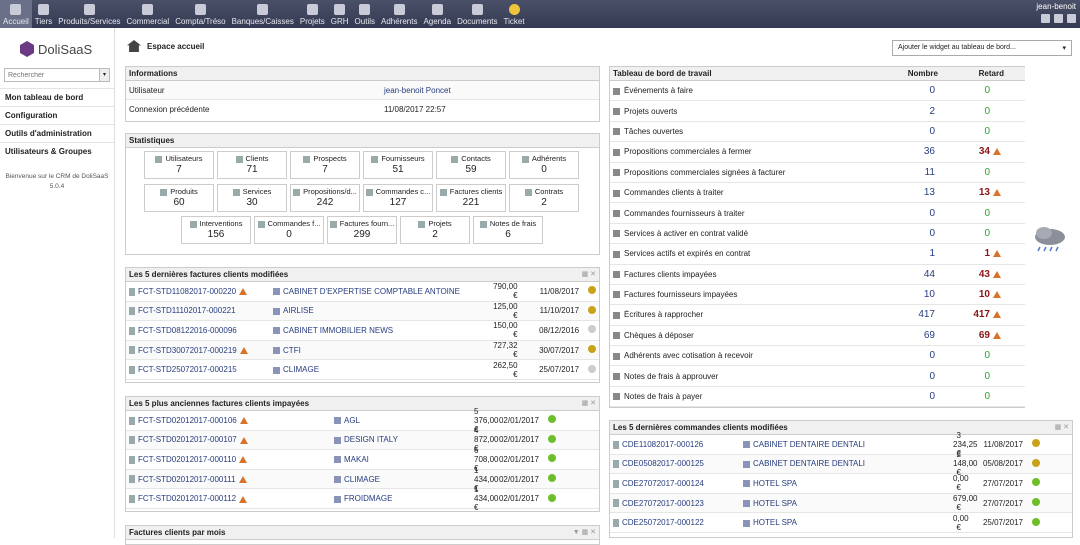  What do you see at coordinates (817, 275) in the screenshot?
I see `dashboard-row: Factures clients impayées 44 43` at bounding box center [817, 275].